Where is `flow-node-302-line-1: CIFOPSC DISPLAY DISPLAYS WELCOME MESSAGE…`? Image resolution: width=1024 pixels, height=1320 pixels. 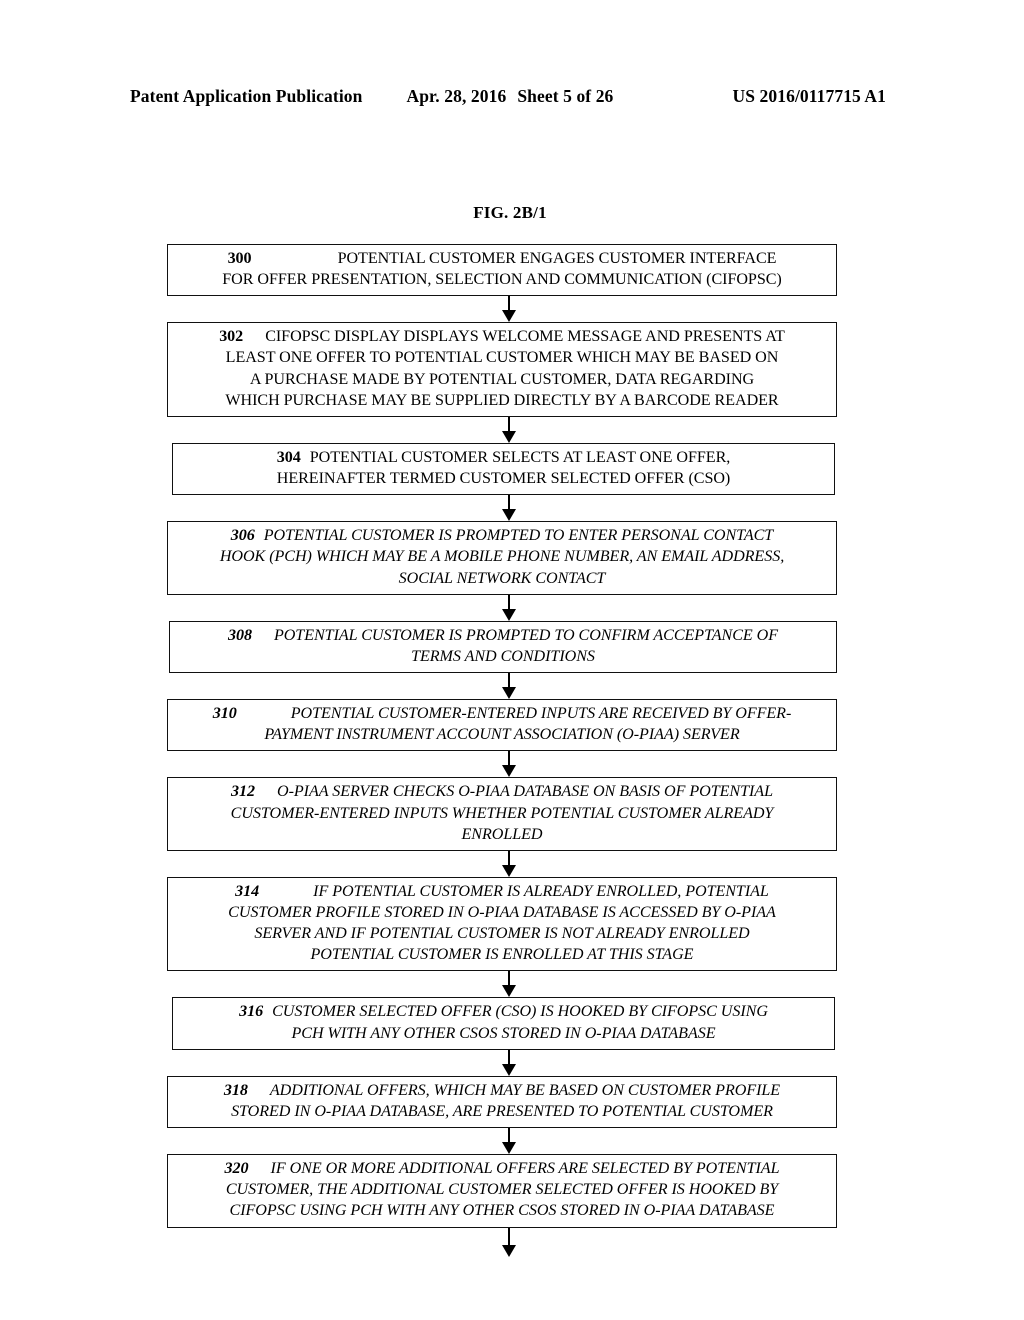
flow-node-302-line-1: CIFOPSC DISPLAY DISPLAYS WELCOME MESSAGE… is located at coordinates (525, 337).